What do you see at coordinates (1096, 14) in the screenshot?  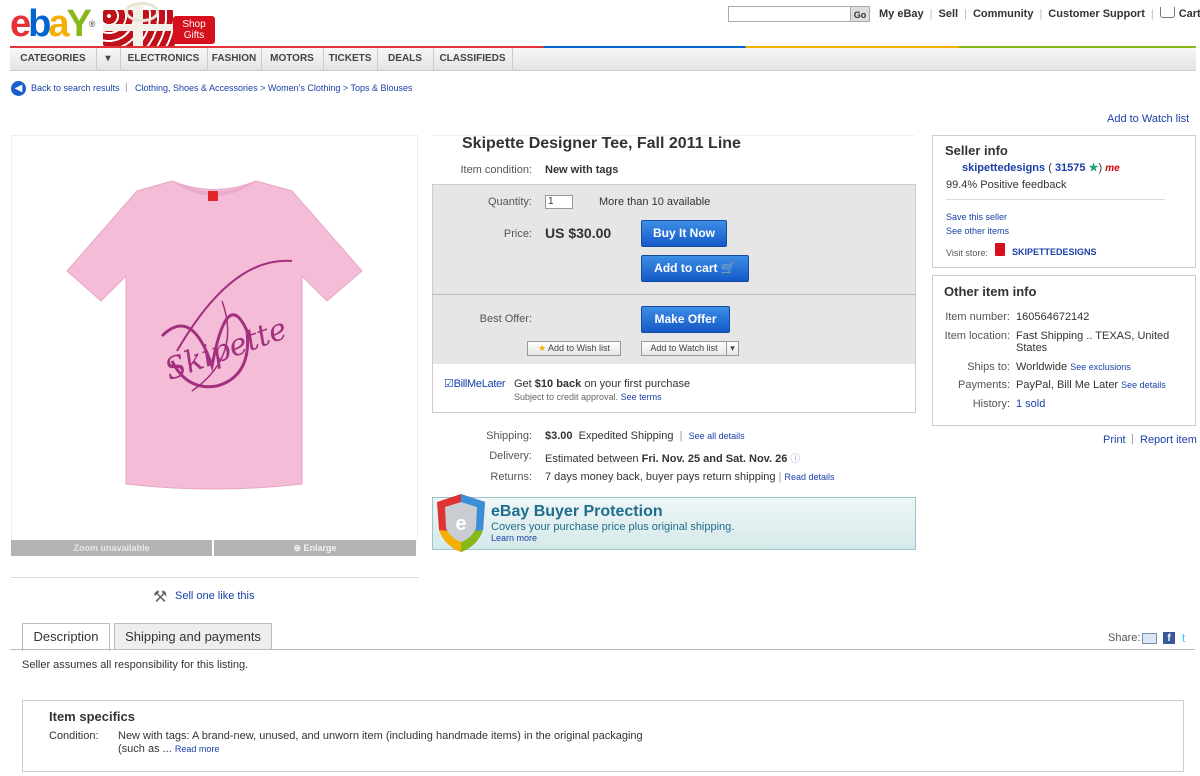 I see `customer-support-link: Customer Support` at bounding box center [1096, 14].